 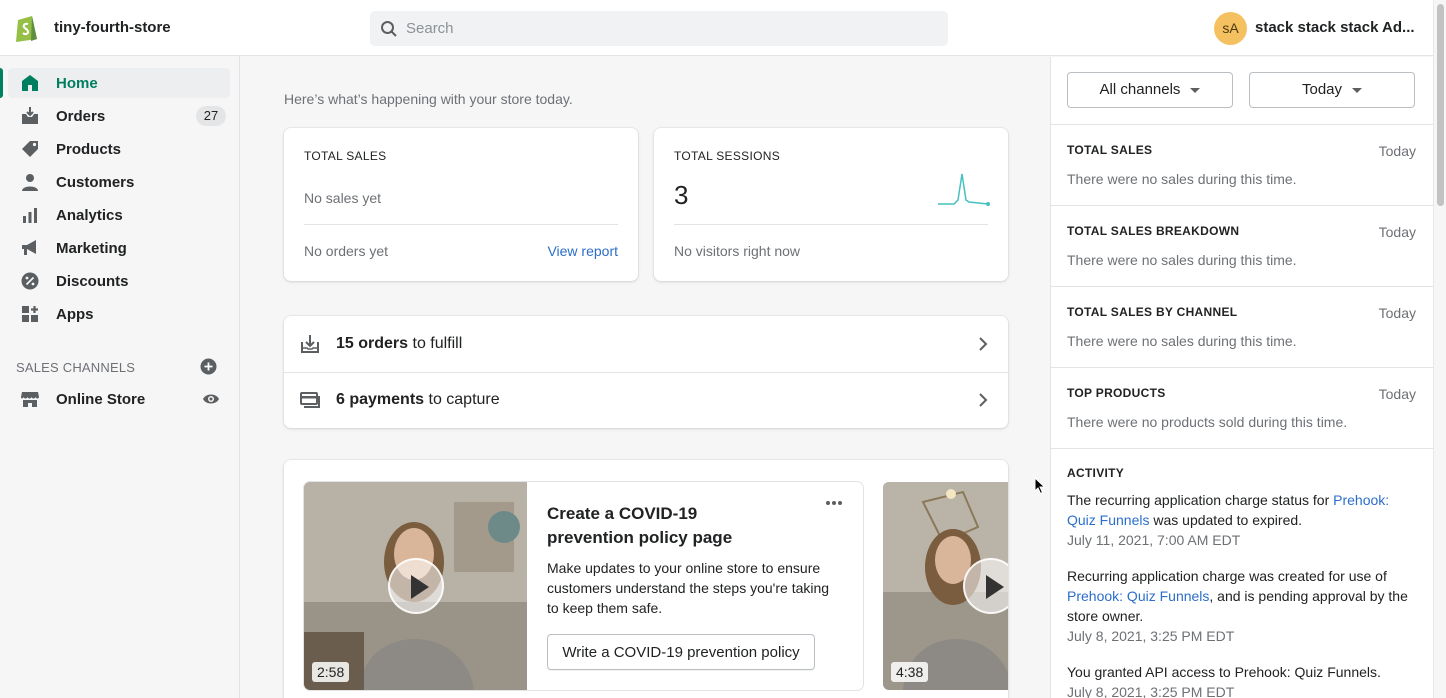 I want to click on orders-to-fulfill-row: 15 orders to fulfill, so click(x=646, y=344).